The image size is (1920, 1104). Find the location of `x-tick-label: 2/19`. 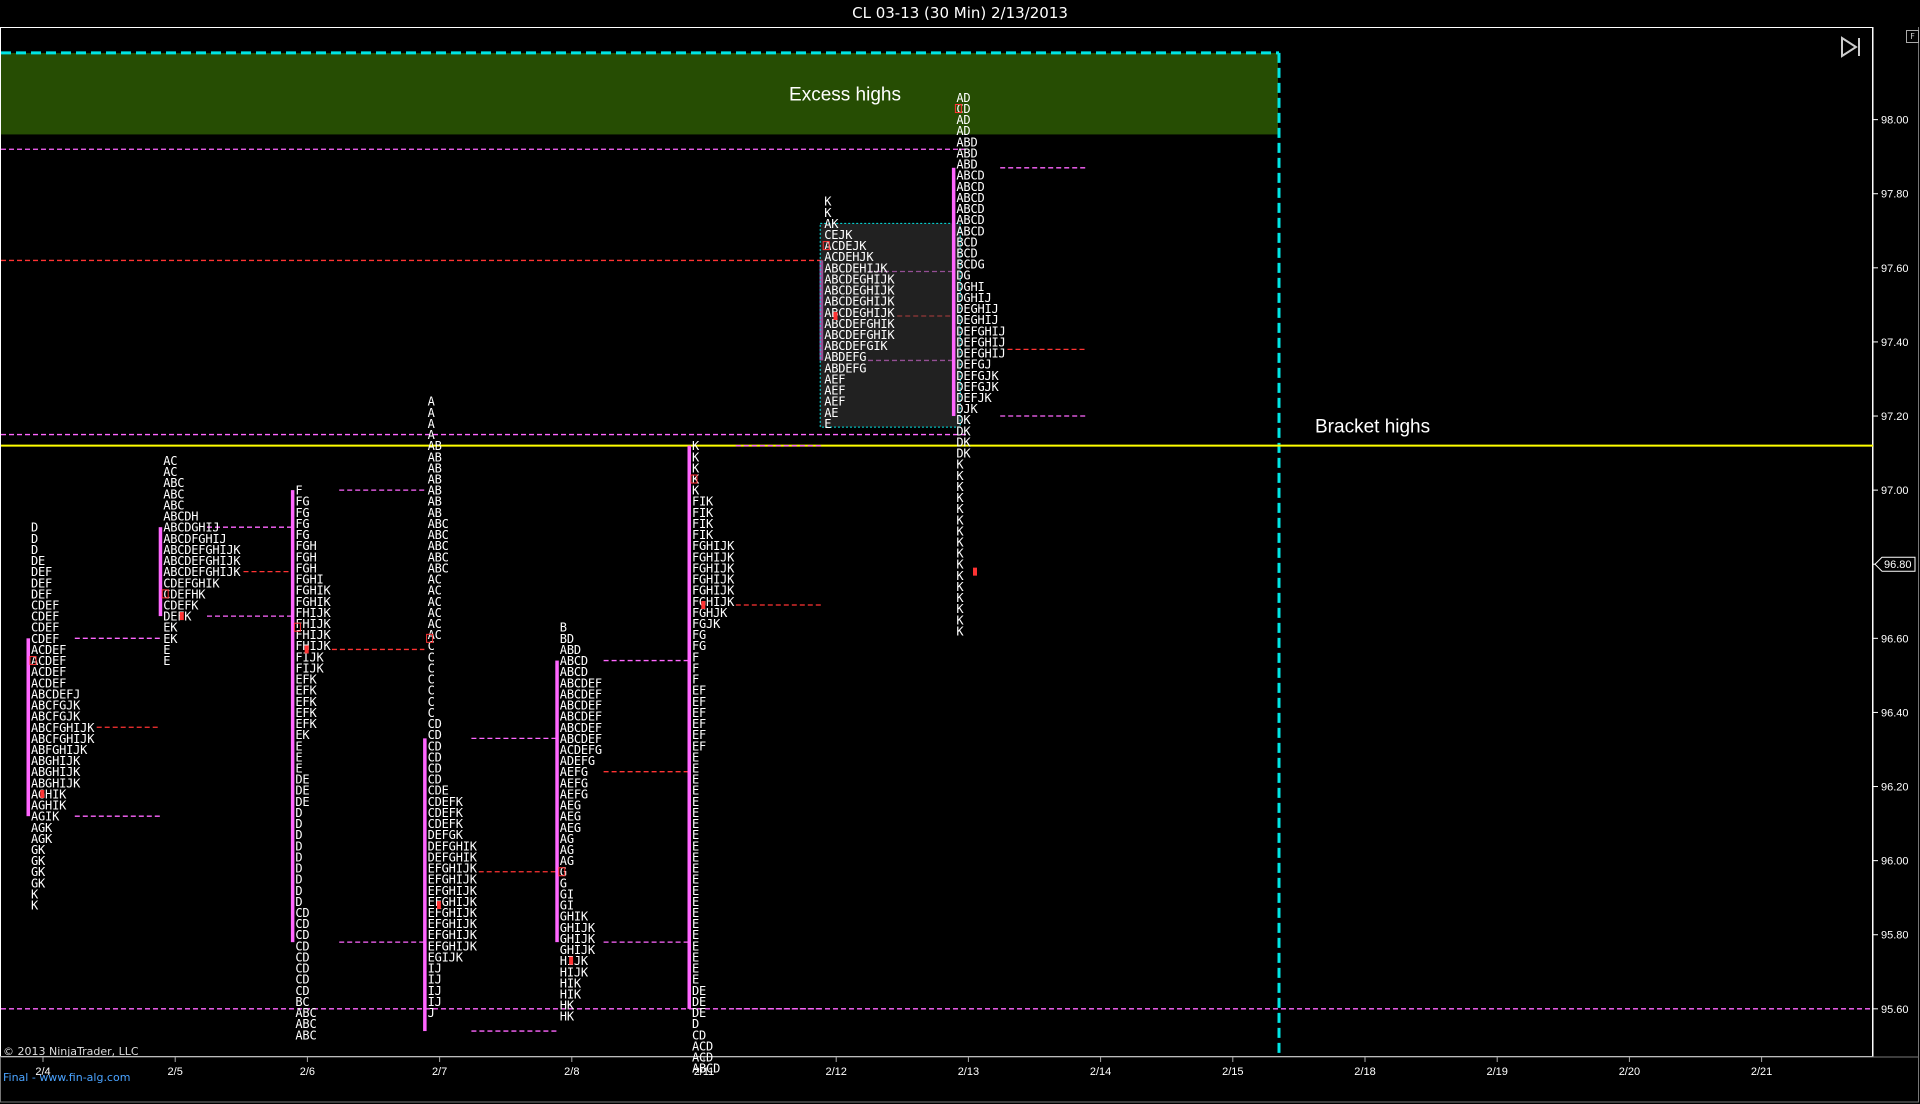

x-tick-label: 2/19 is located at coordinates (1496, 1072).